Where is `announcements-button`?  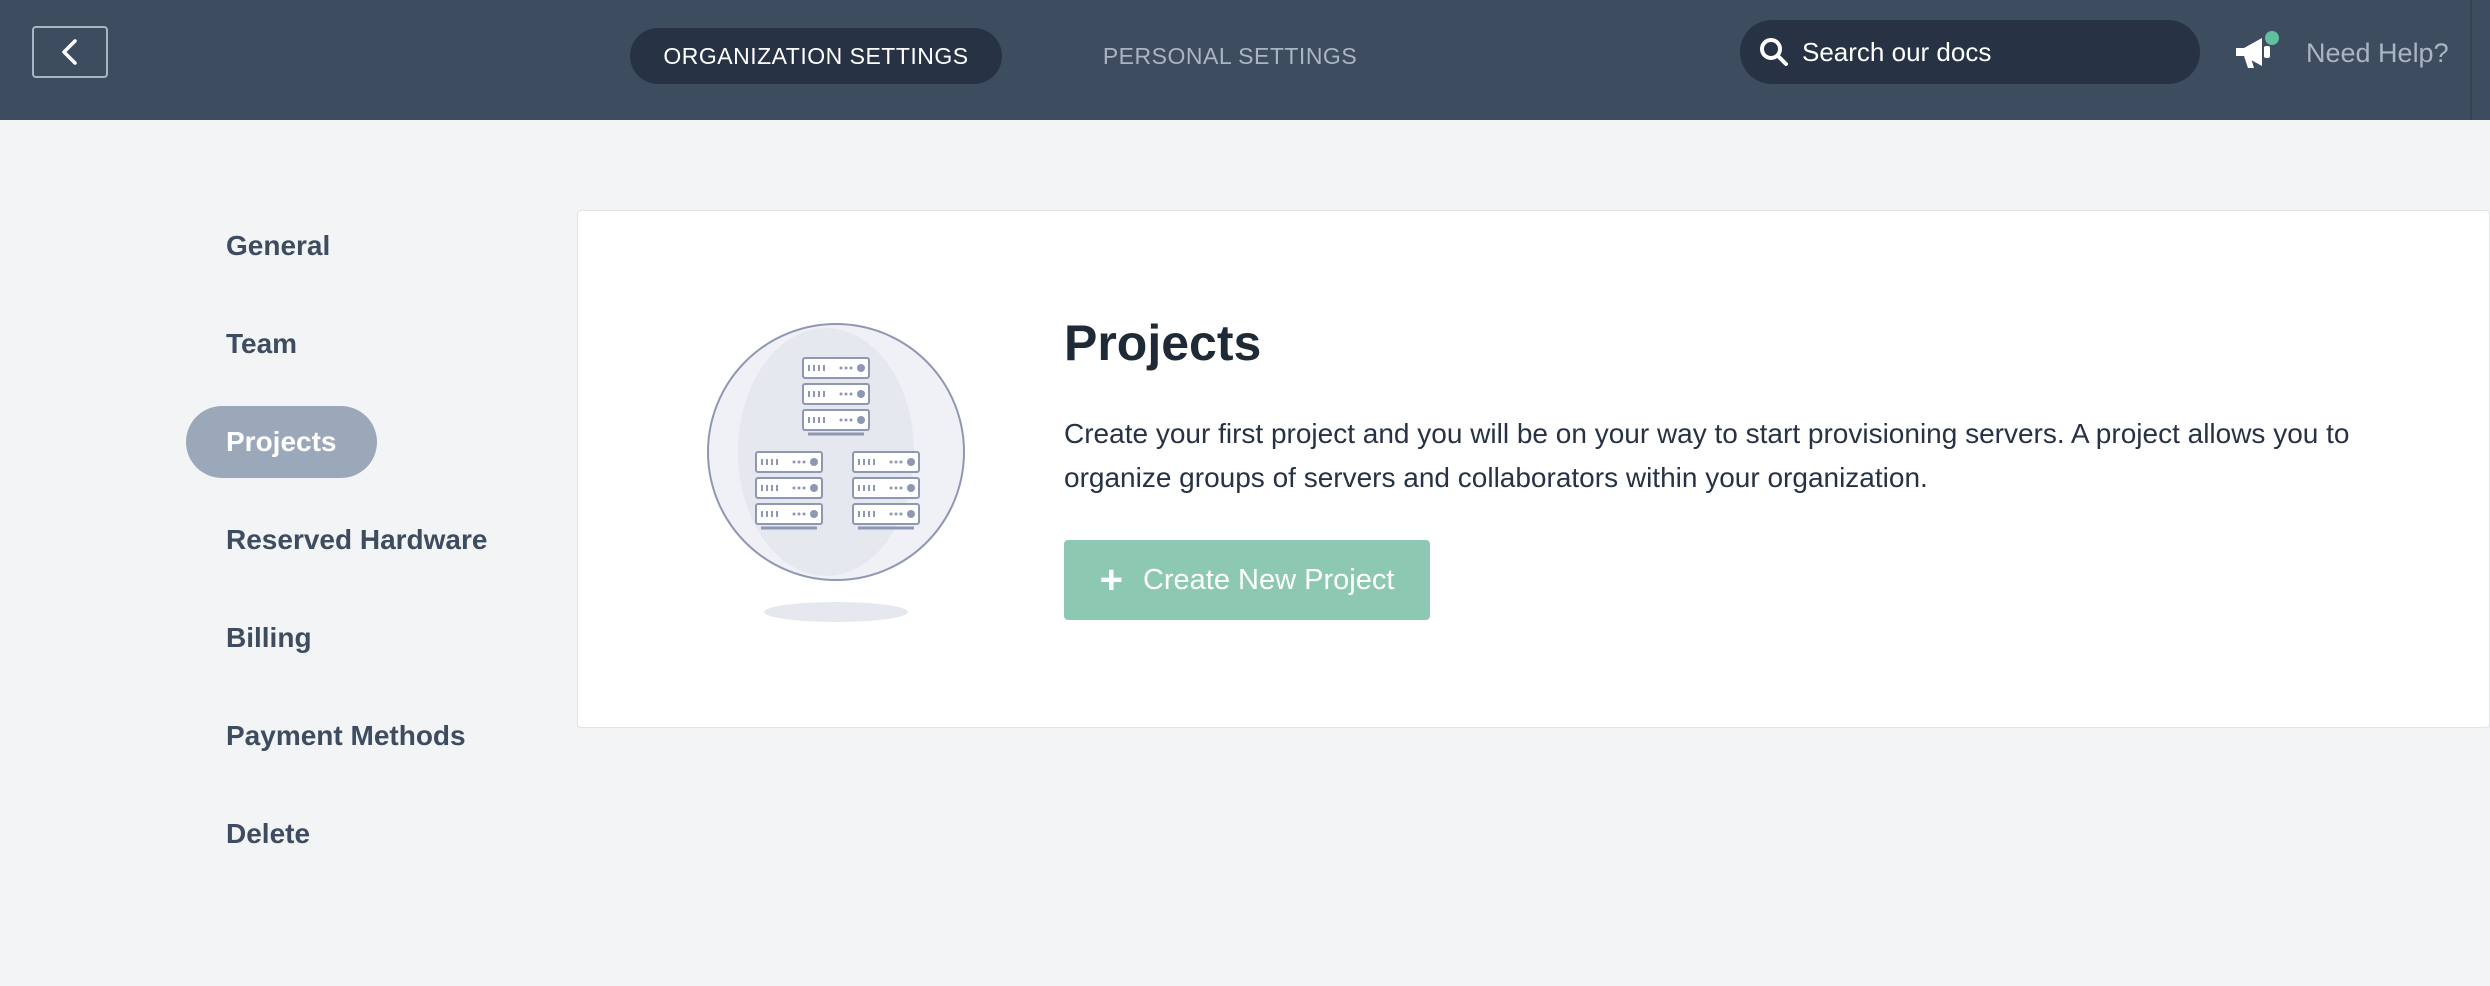
announcements-button is located at coordinates (2256, 52).